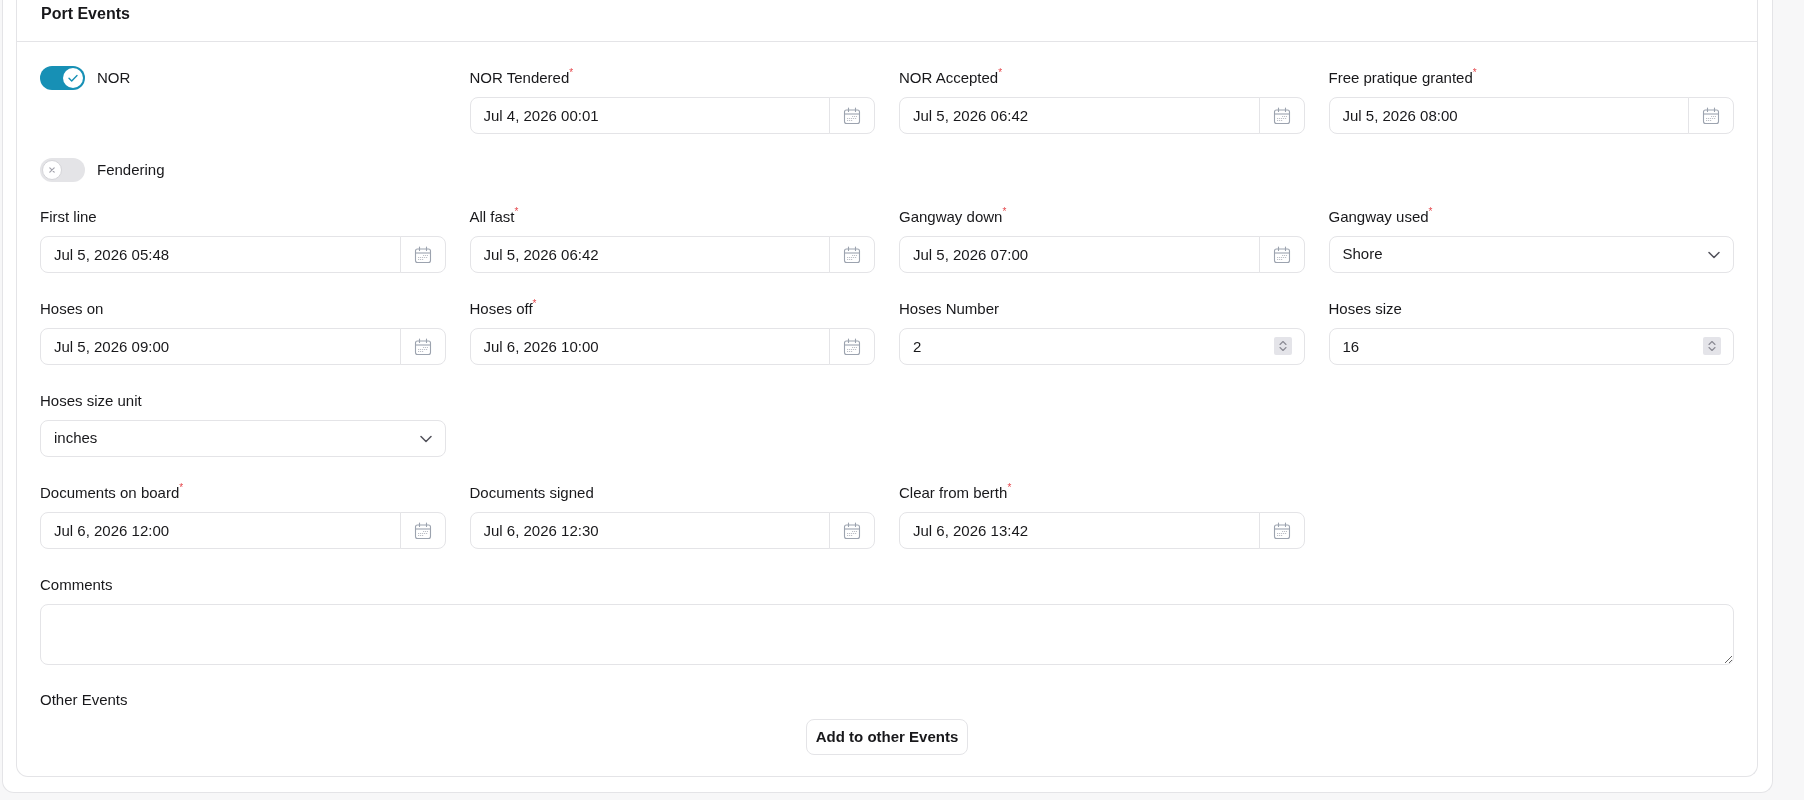 The image size is (1804, 800). Describe the element at coordinates (521, 77) in the screenshot. I see `field-label: NOR Tendered$^{*}$` at that location.